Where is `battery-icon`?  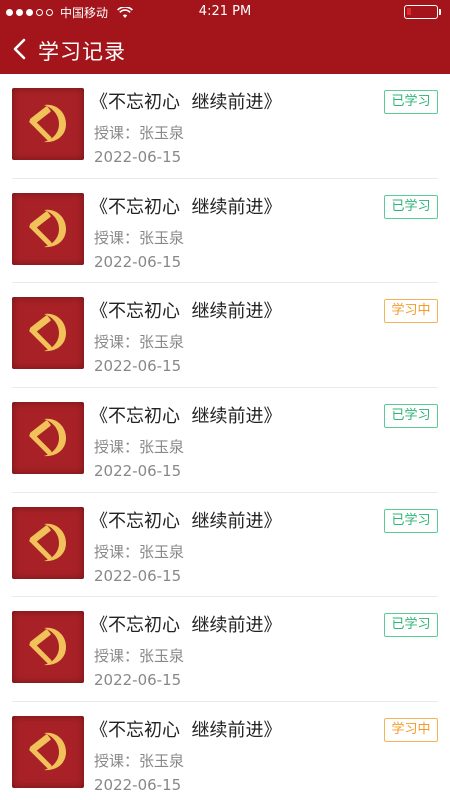 battery-icon is located at coordinates (422, 12).